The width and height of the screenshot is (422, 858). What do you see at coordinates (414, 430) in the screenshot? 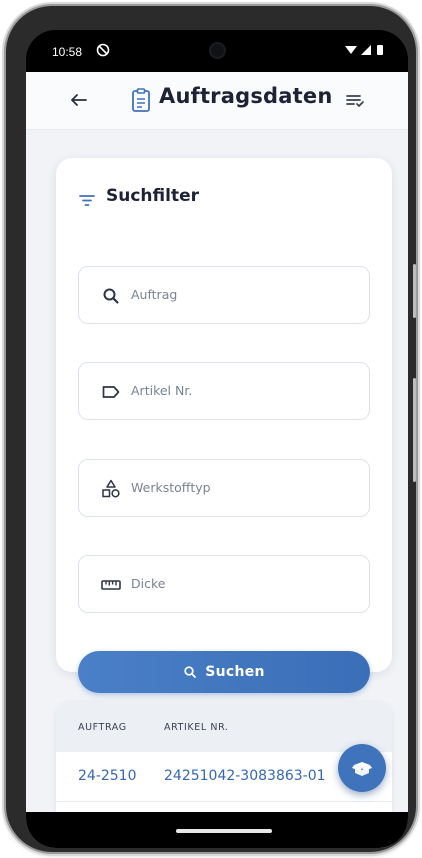
I see `power-button` at bounding box center [414, 430].